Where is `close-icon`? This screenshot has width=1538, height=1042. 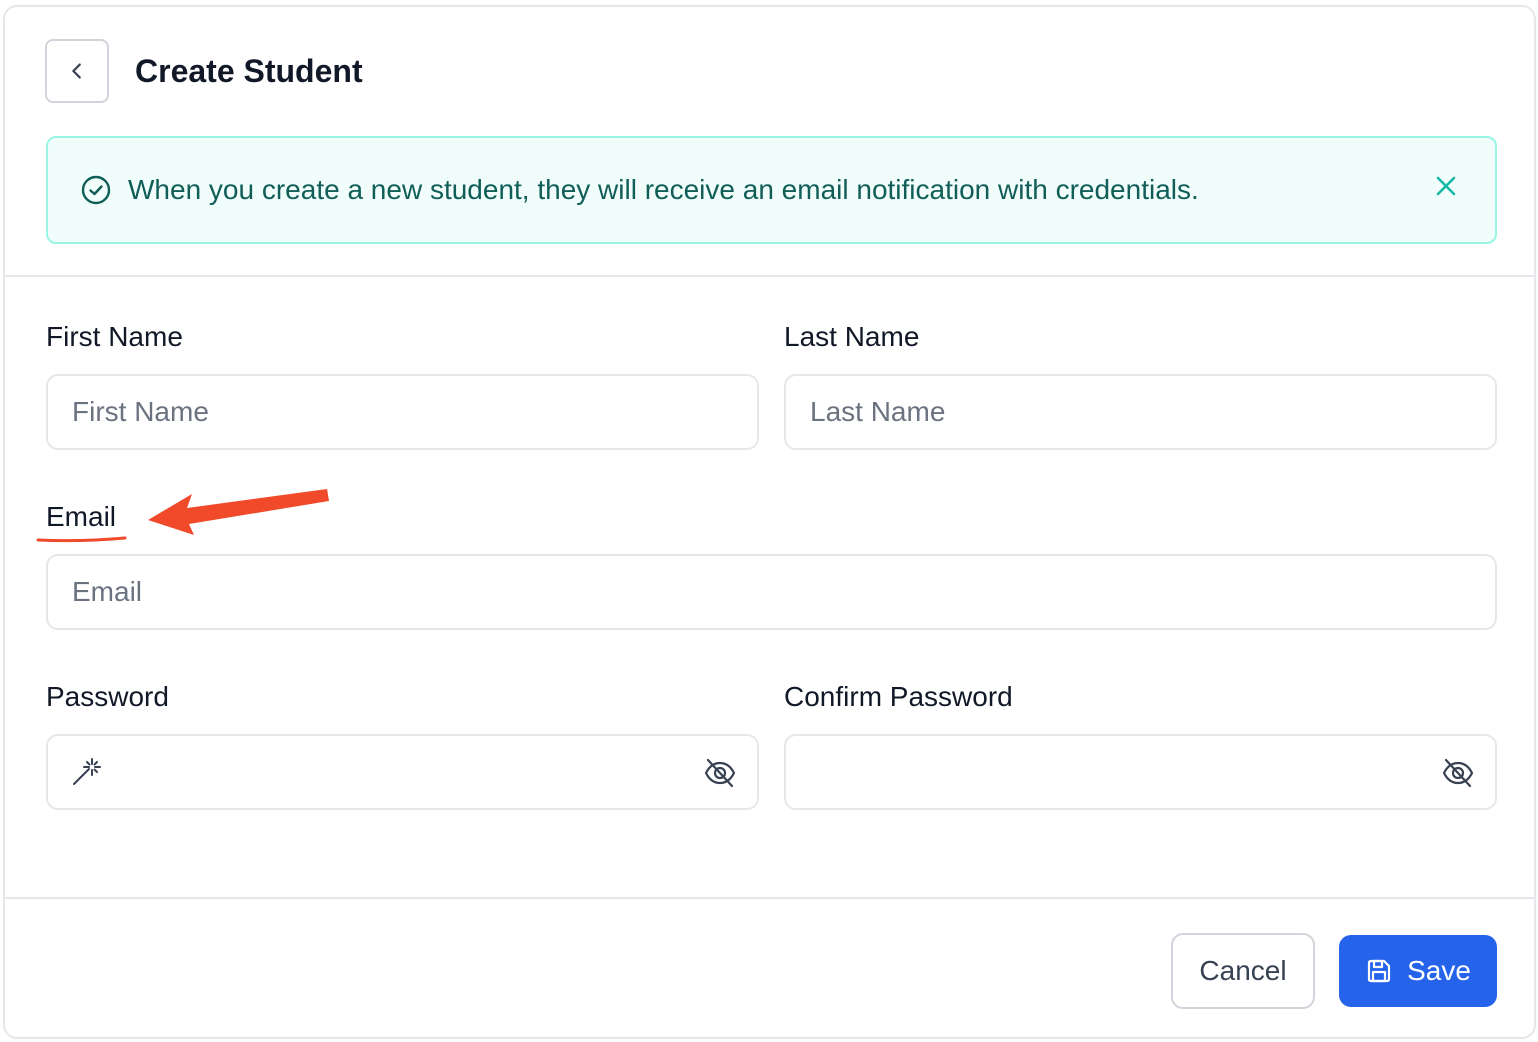 close-icon is located at coordinates (1446, 186).